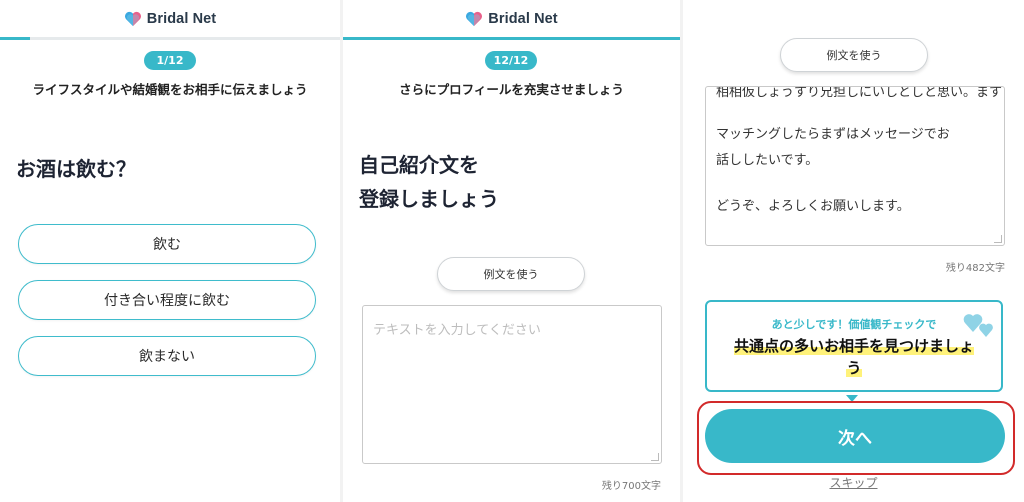  Describe the element at coordinates (429, 199) in the screenshot. I see `title-line-2: 登録しましょう` at that location.